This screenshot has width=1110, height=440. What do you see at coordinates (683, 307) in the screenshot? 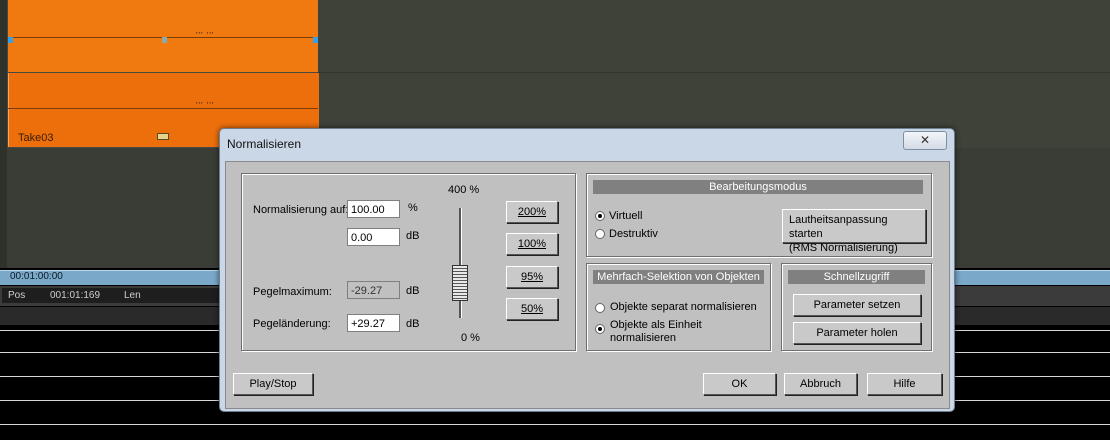
I see `separate-normalize-label: Objekte separat normalisieren` at bounding box center [683, 307].